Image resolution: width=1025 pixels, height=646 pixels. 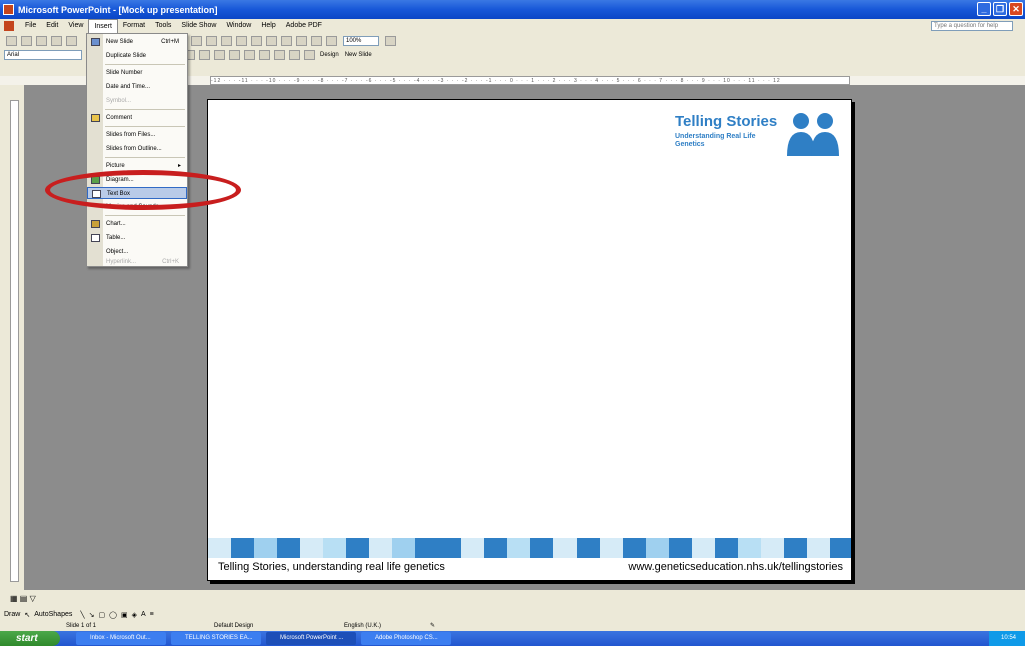 I want to click on undo-icon, so click(x=196, y=40).